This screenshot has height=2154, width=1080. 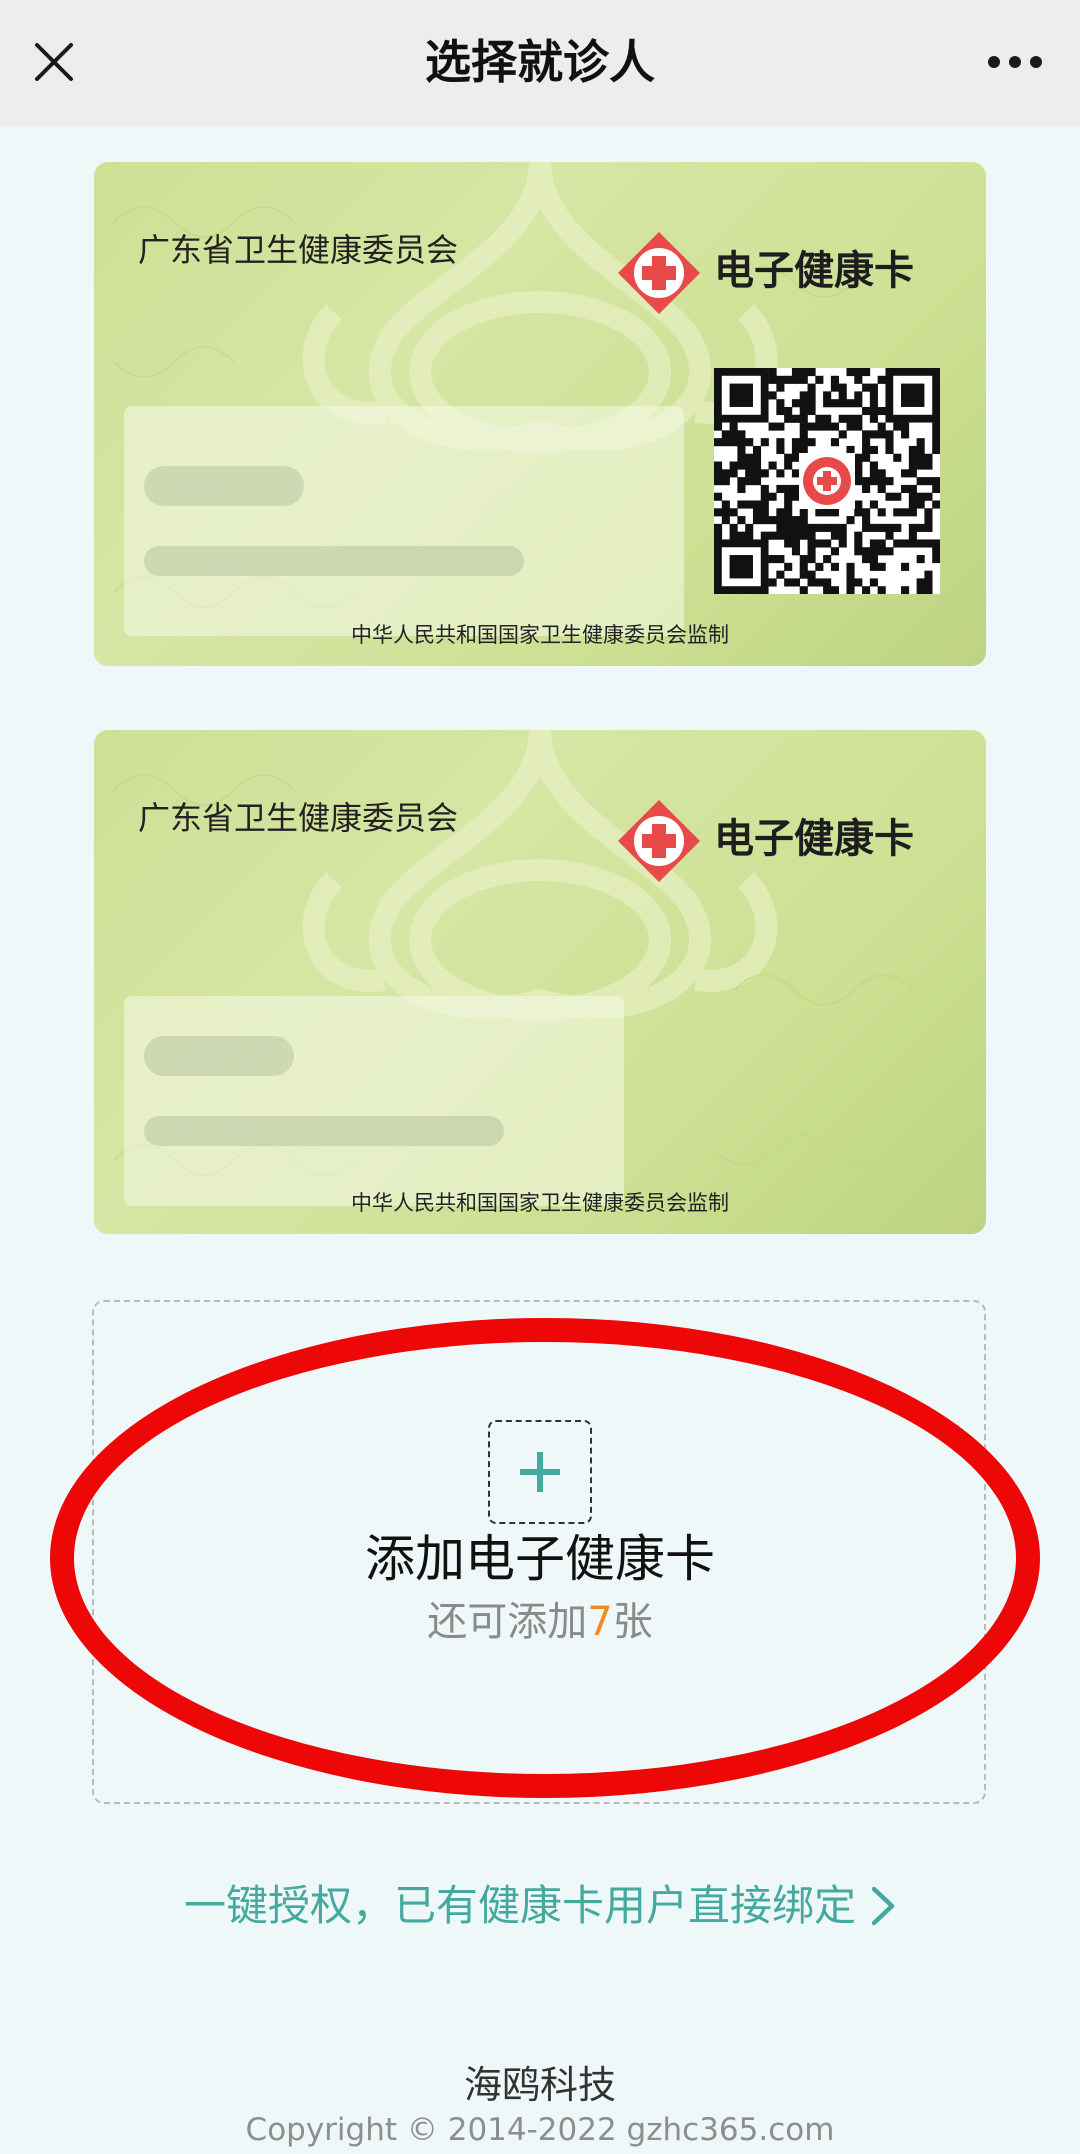 I want to click on chevron-right-icon, so click(x=883, y=1906).